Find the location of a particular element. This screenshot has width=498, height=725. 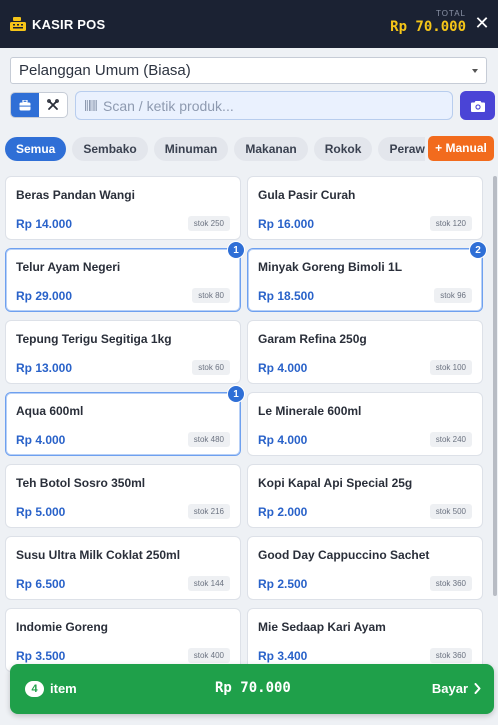

cash-register-icon is located at coordinates (18, 24).